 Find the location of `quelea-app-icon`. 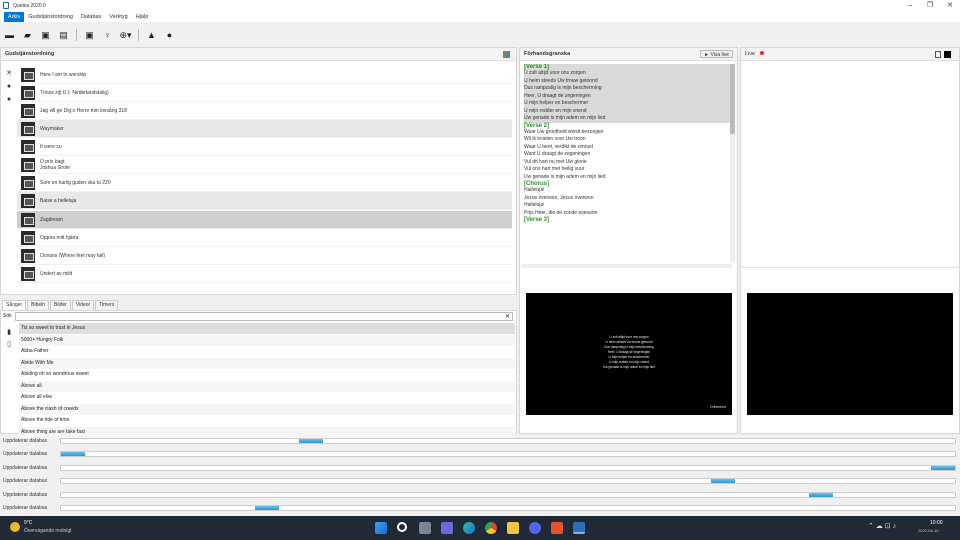

quelea-app-icon is located at coordinates (579, 528).